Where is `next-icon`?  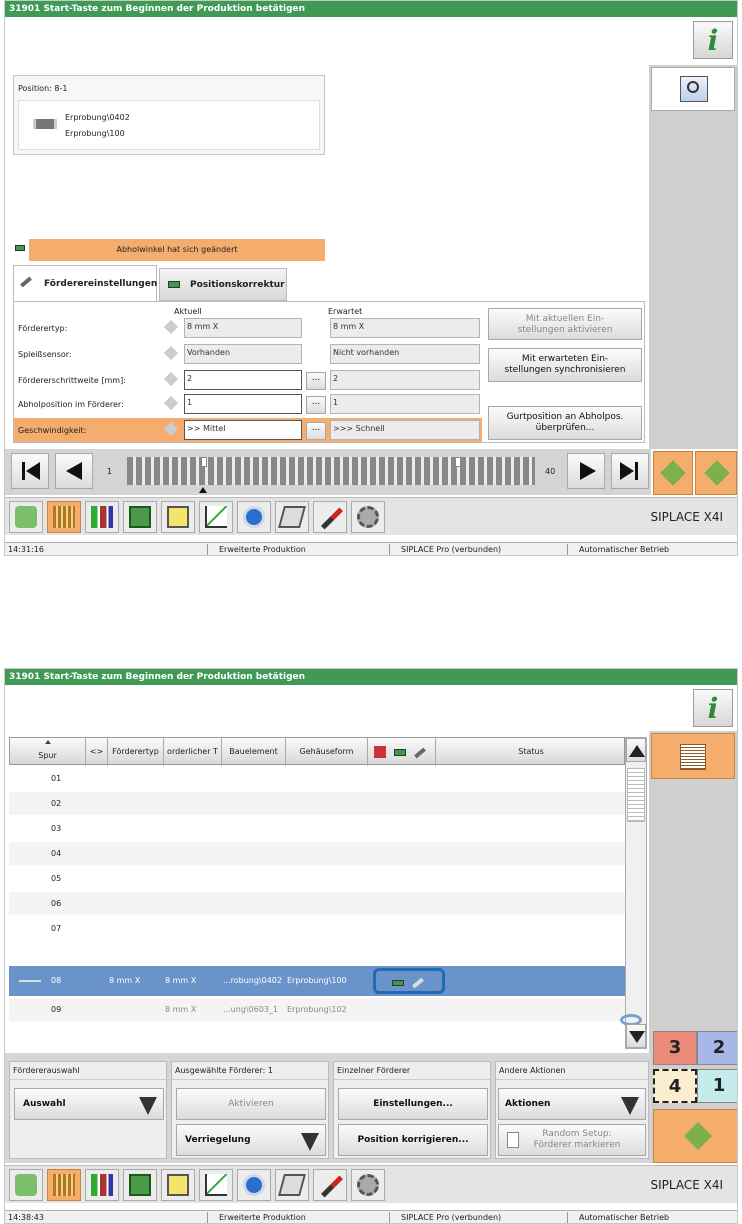 next-icon is located at coordinates (588, 471).